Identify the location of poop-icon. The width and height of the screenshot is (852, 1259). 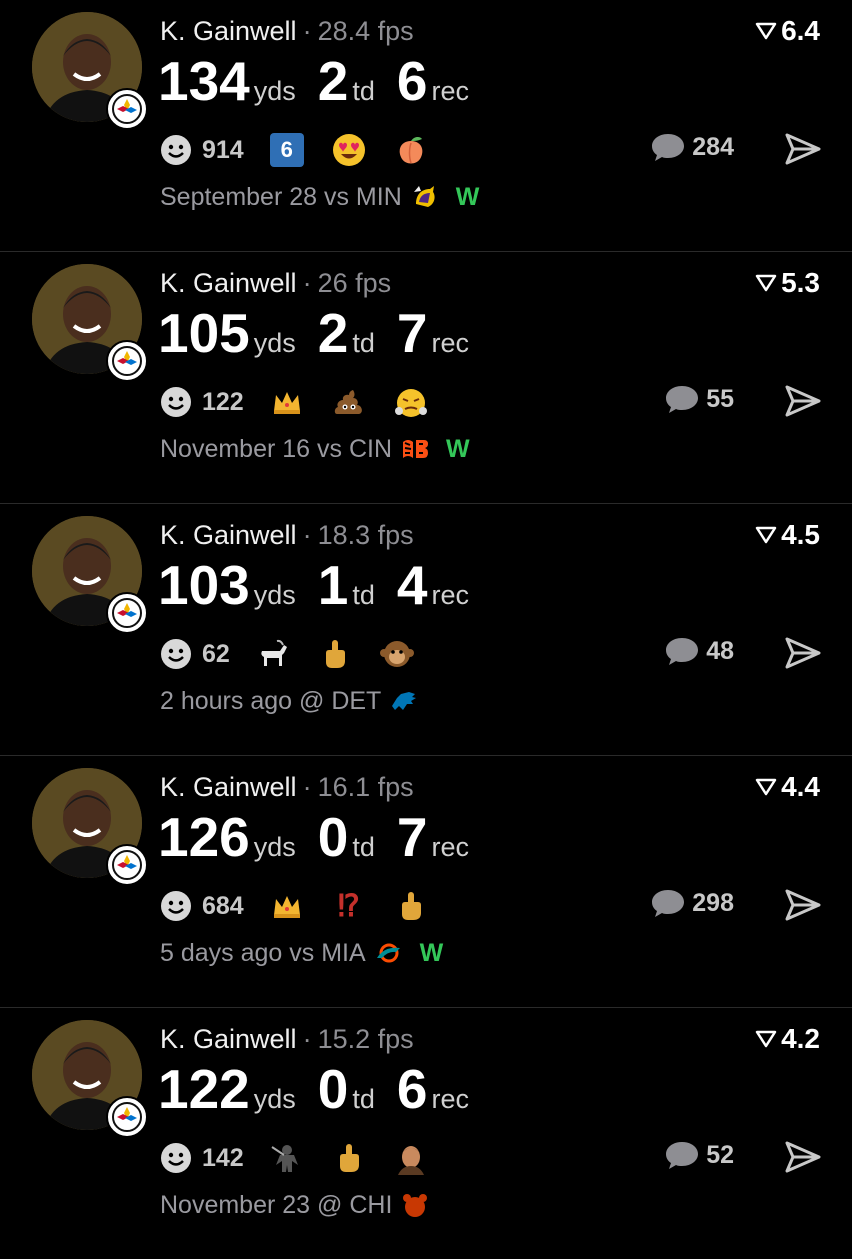
(349, 402).